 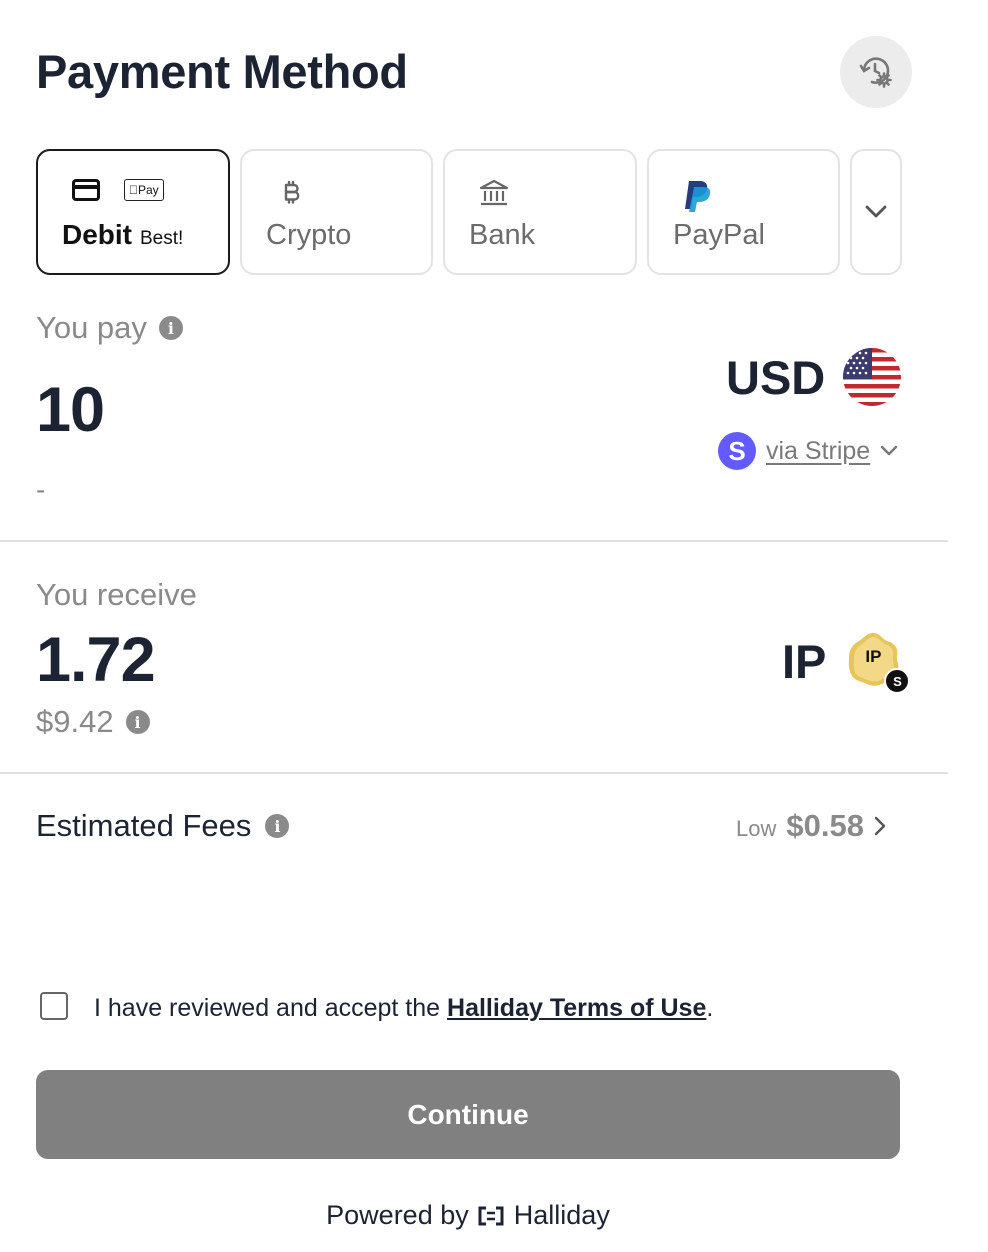 I want to click on powered-by-text: Powered by, so click(x=397, y=1215).